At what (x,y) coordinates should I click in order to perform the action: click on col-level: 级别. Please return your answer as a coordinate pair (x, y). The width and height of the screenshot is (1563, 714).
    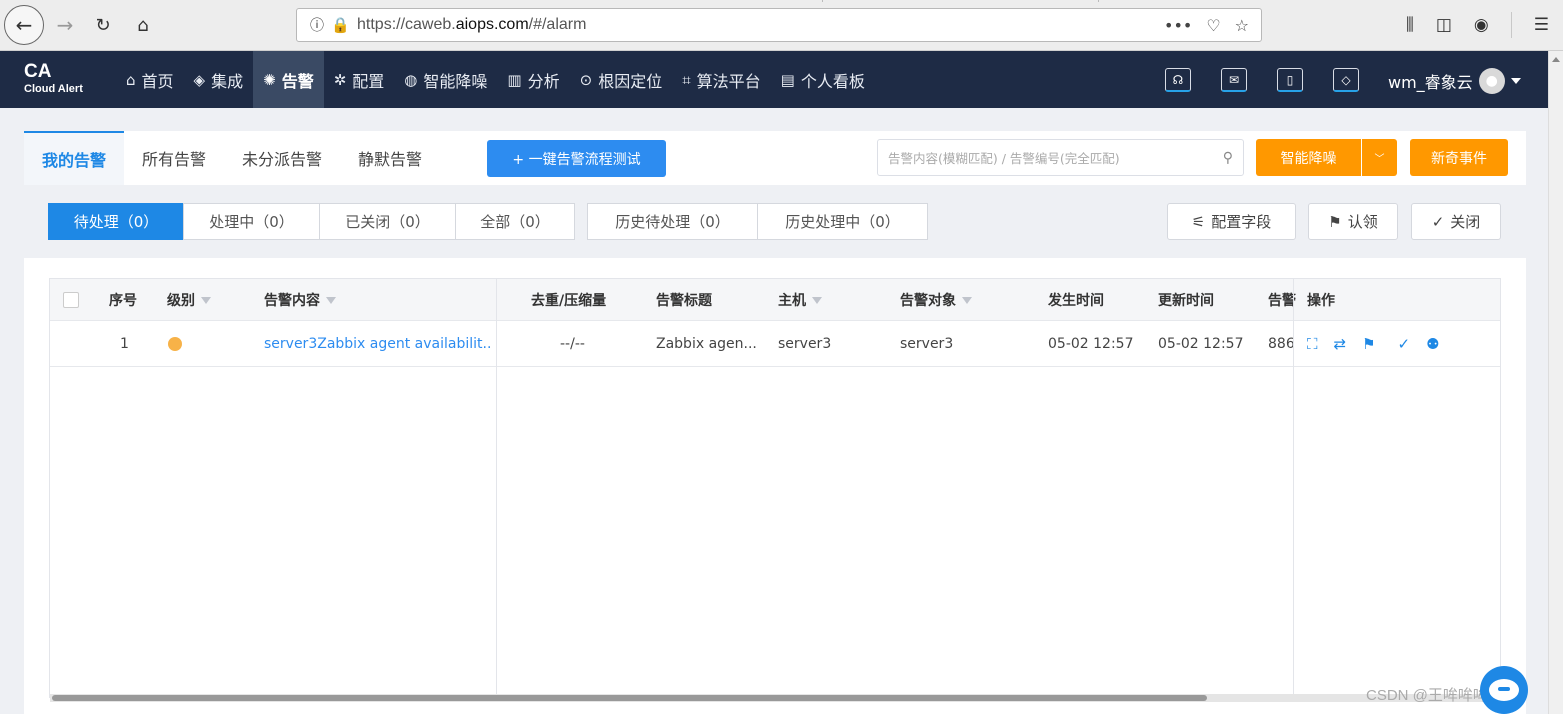
    Looking at the image, I should click on (189, 300).